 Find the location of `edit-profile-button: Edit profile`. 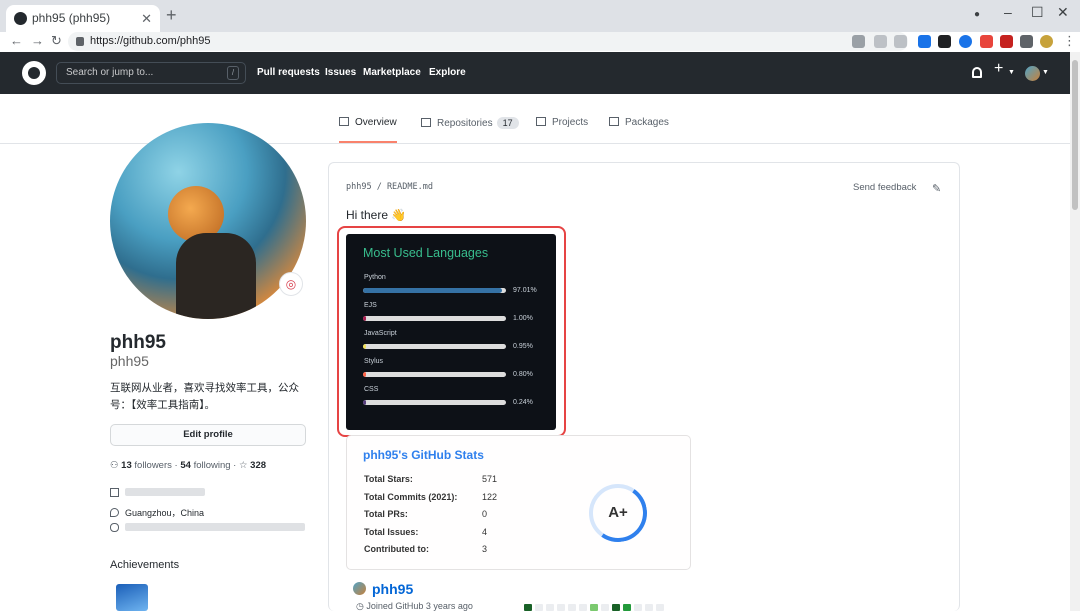

edit-profile-button: Edit profile is located at coordinates (208, 435).